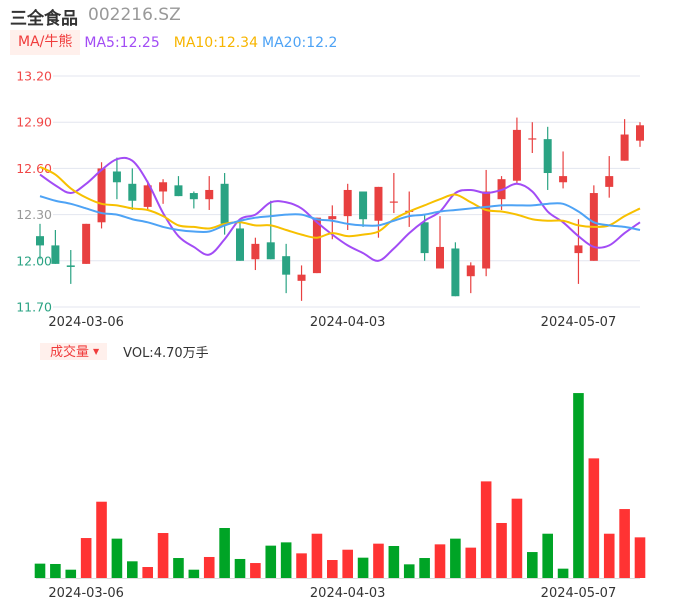 Image resolution: width=686 pixels, height=606 pixels. What do you see at coordinates (340, 202) in the screenshot?
I see `ma10-line` at bounding box center [340, 202].